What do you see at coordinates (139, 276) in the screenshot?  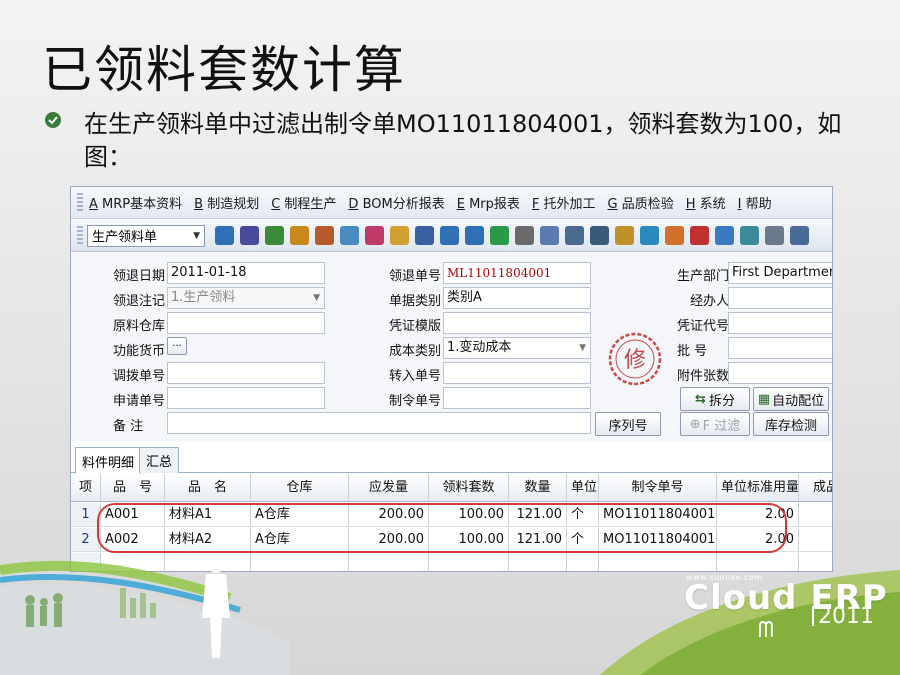 I see `date-label: 领退日期` at bounding box center [139, 276].